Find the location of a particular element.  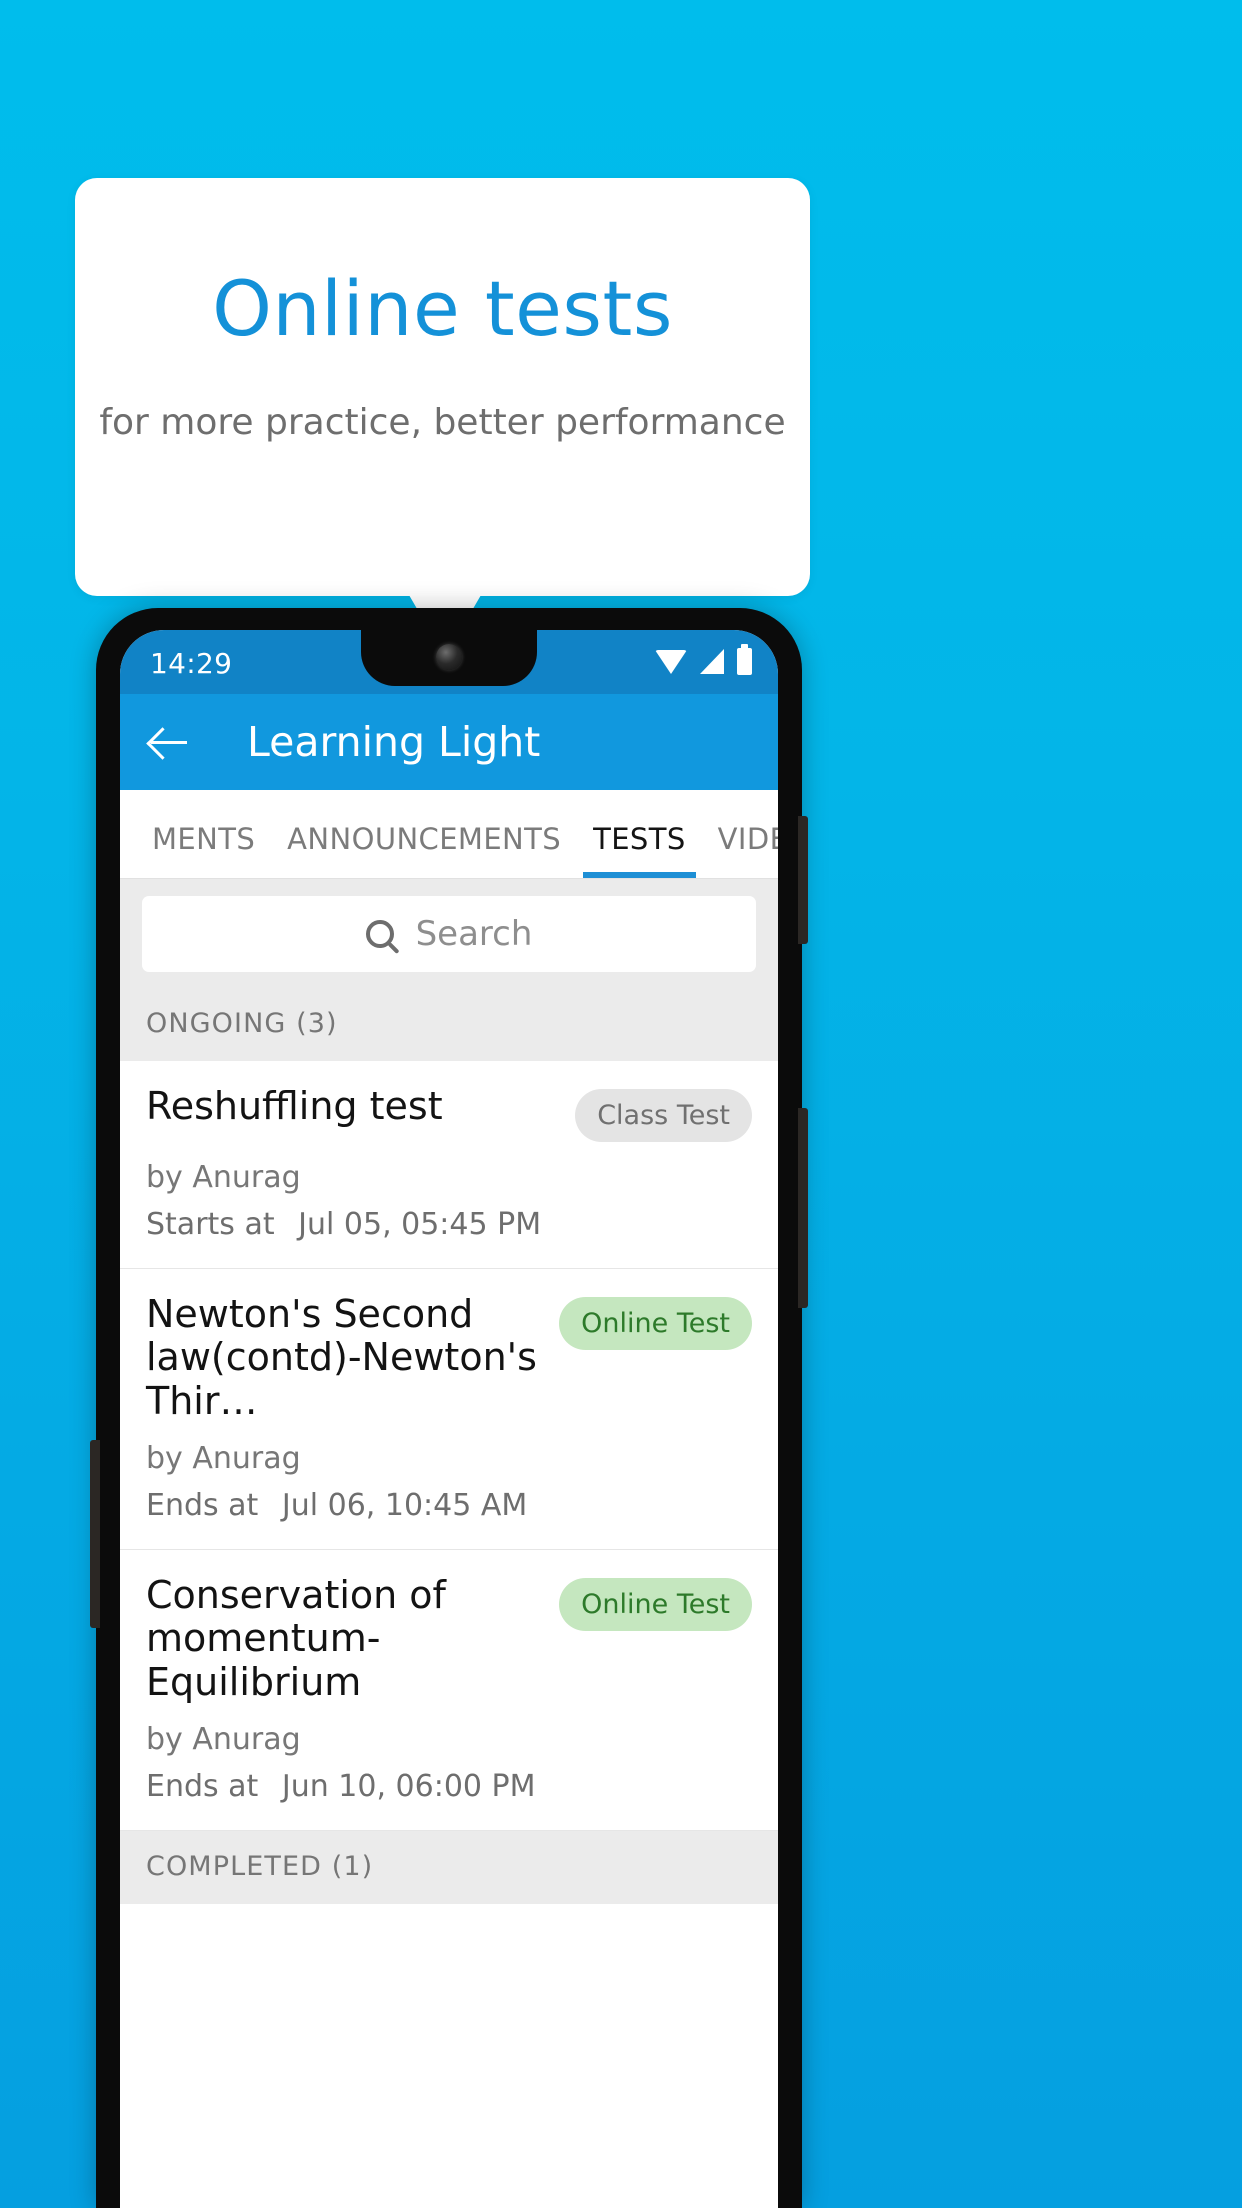

app-bar: Learning Light is located at coordinates (449, 742).